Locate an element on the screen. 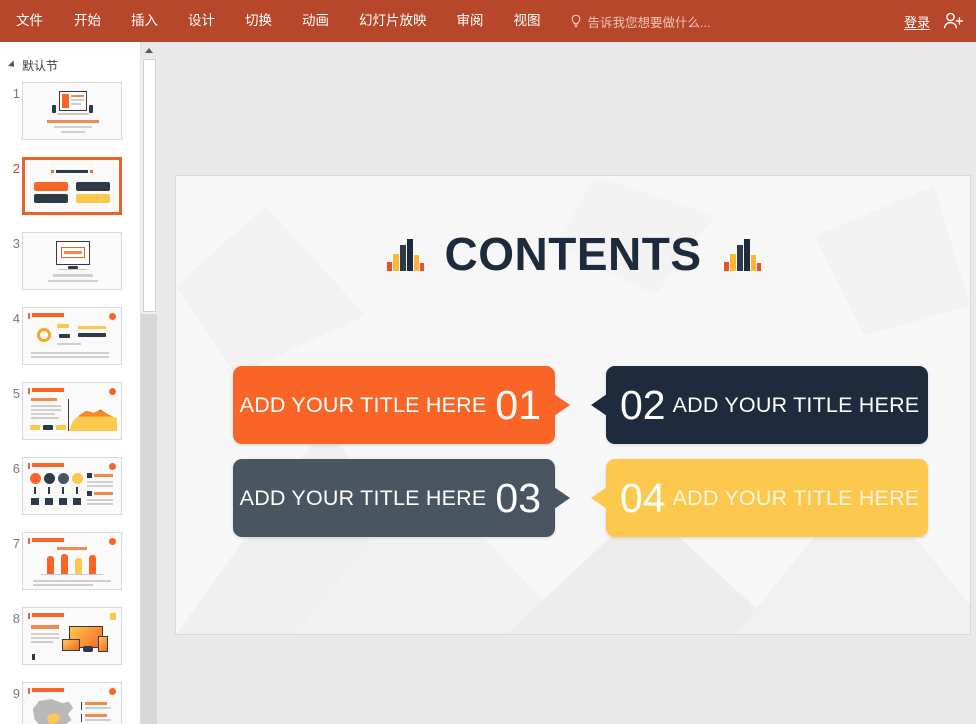 The image size is (976, 724). contents-item-01: ADD YOUR TITLE HERE 01 is located at coordinates (401, 405).